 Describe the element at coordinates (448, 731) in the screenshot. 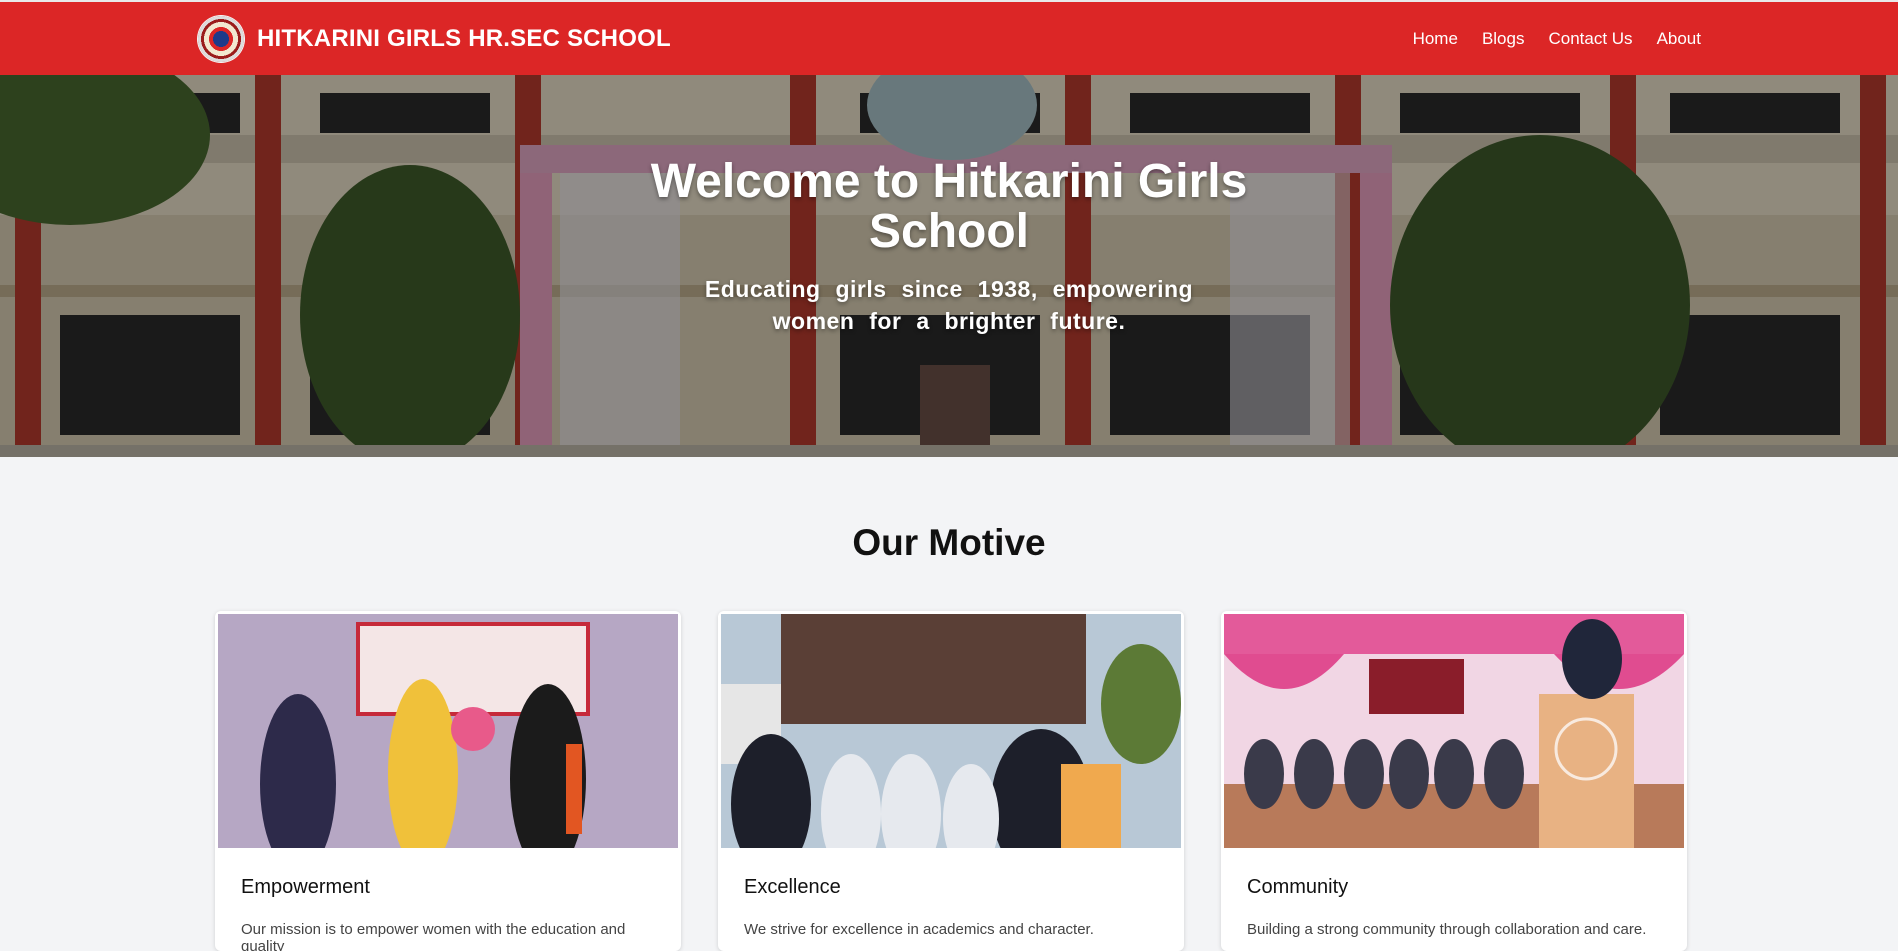

I see `card-image-empowerment` at that location.